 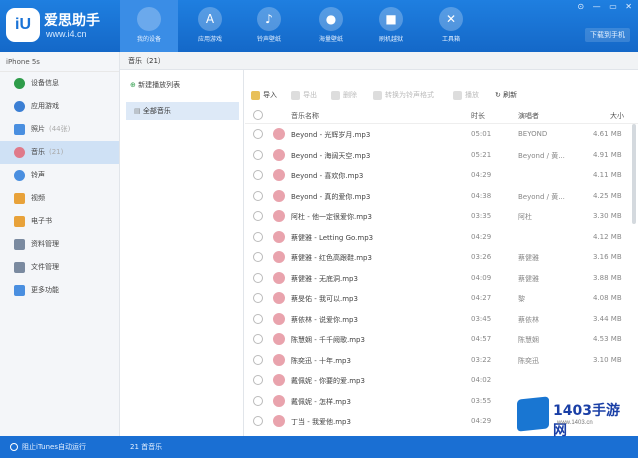 What do you see at coordinates (269, 26) in the screenshot?
I see `nav-tab-ringtones: ♪ 铃声壁纸` at bounding box center [269, 26].